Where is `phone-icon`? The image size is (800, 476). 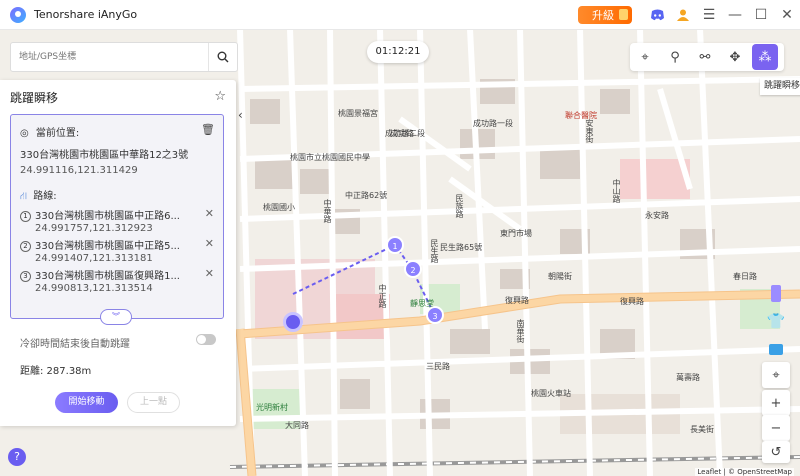 phone-icon is located at coordinates (776, 293).